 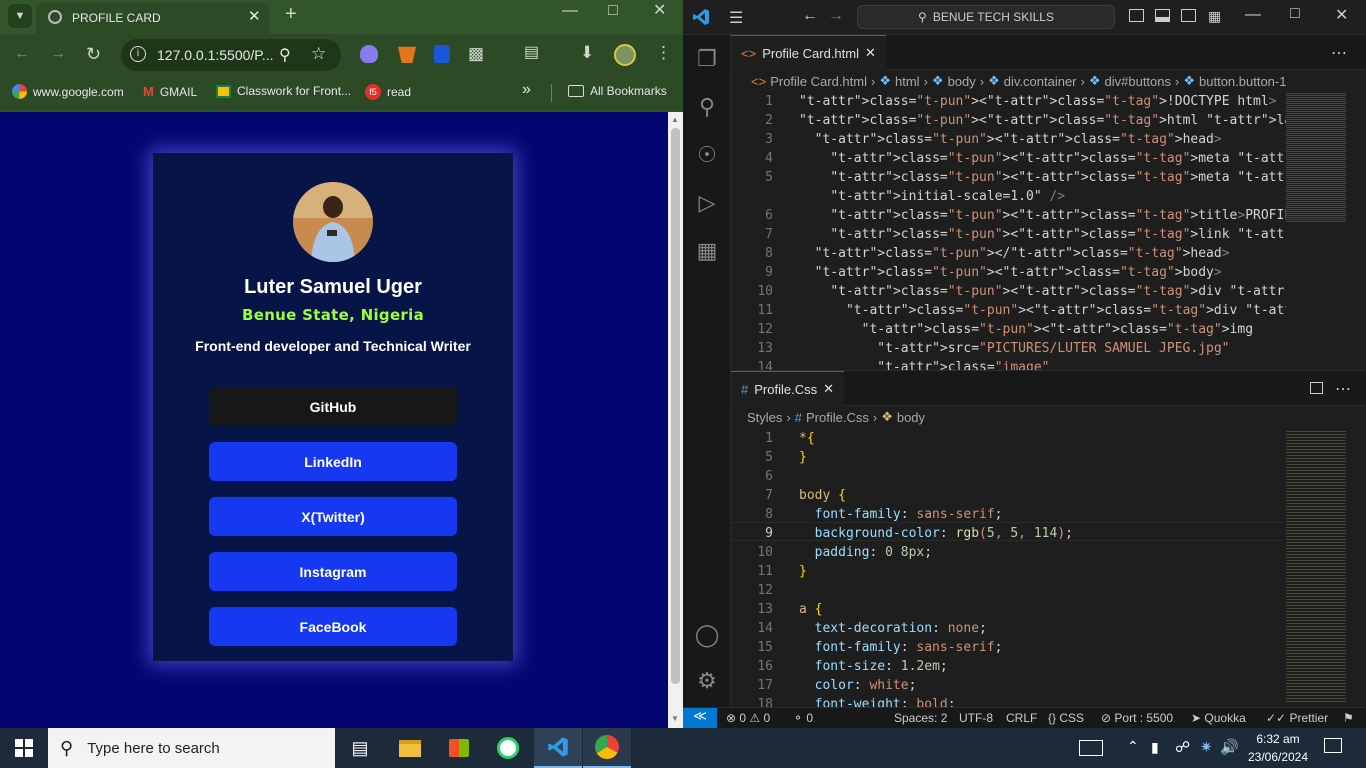 I want to click on vscode-taskbar-icon, so click(x=558, y=748).